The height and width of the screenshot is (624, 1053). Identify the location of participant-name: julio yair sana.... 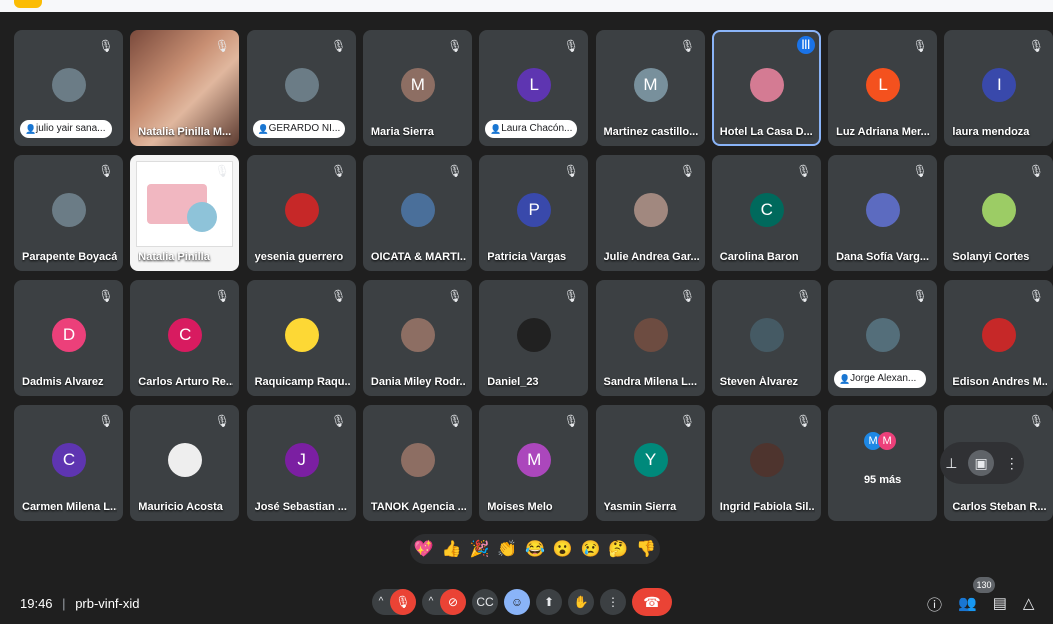
(71, 128).